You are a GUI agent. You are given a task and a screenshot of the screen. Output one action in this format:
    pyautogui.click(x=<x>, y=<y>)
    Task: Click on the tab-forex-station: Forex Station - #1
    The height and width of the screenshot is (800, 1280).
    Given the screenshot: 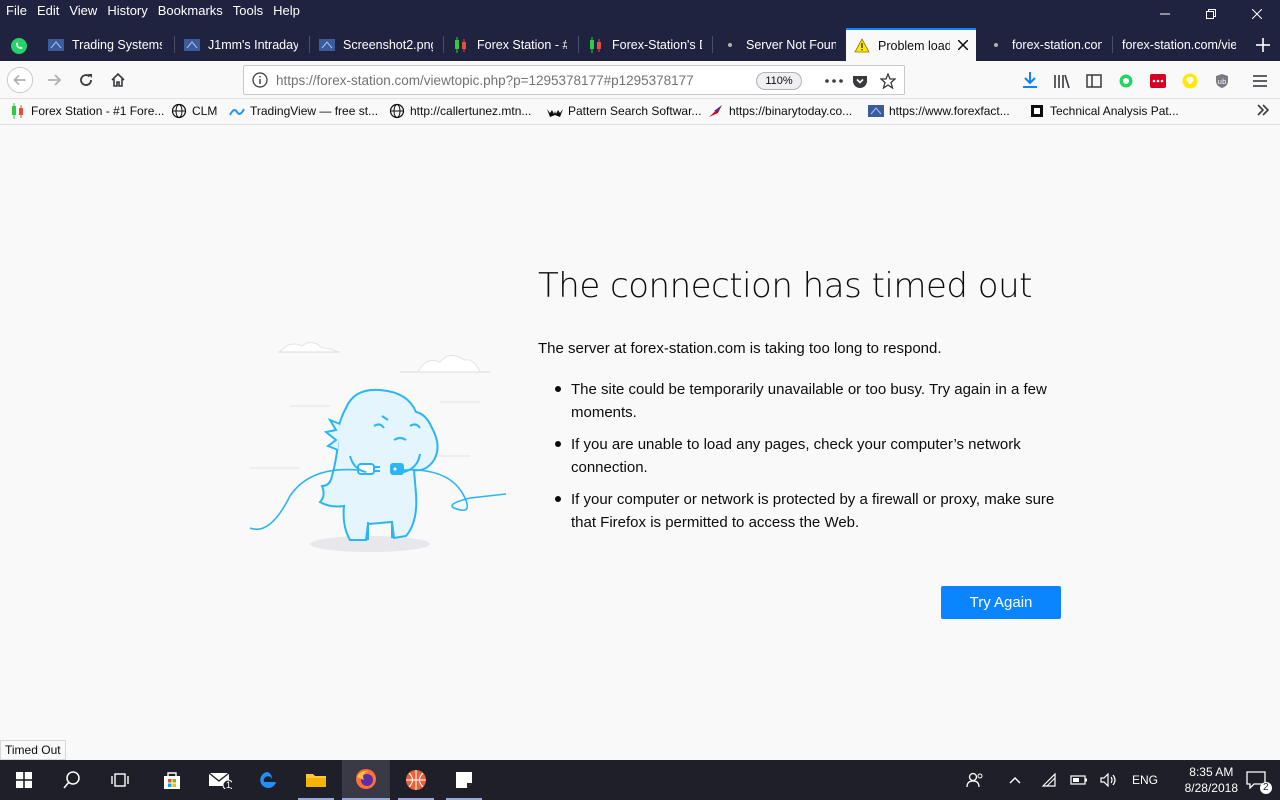 What is the action you would take?
    pyautogui.click(x=510, y=44)
    